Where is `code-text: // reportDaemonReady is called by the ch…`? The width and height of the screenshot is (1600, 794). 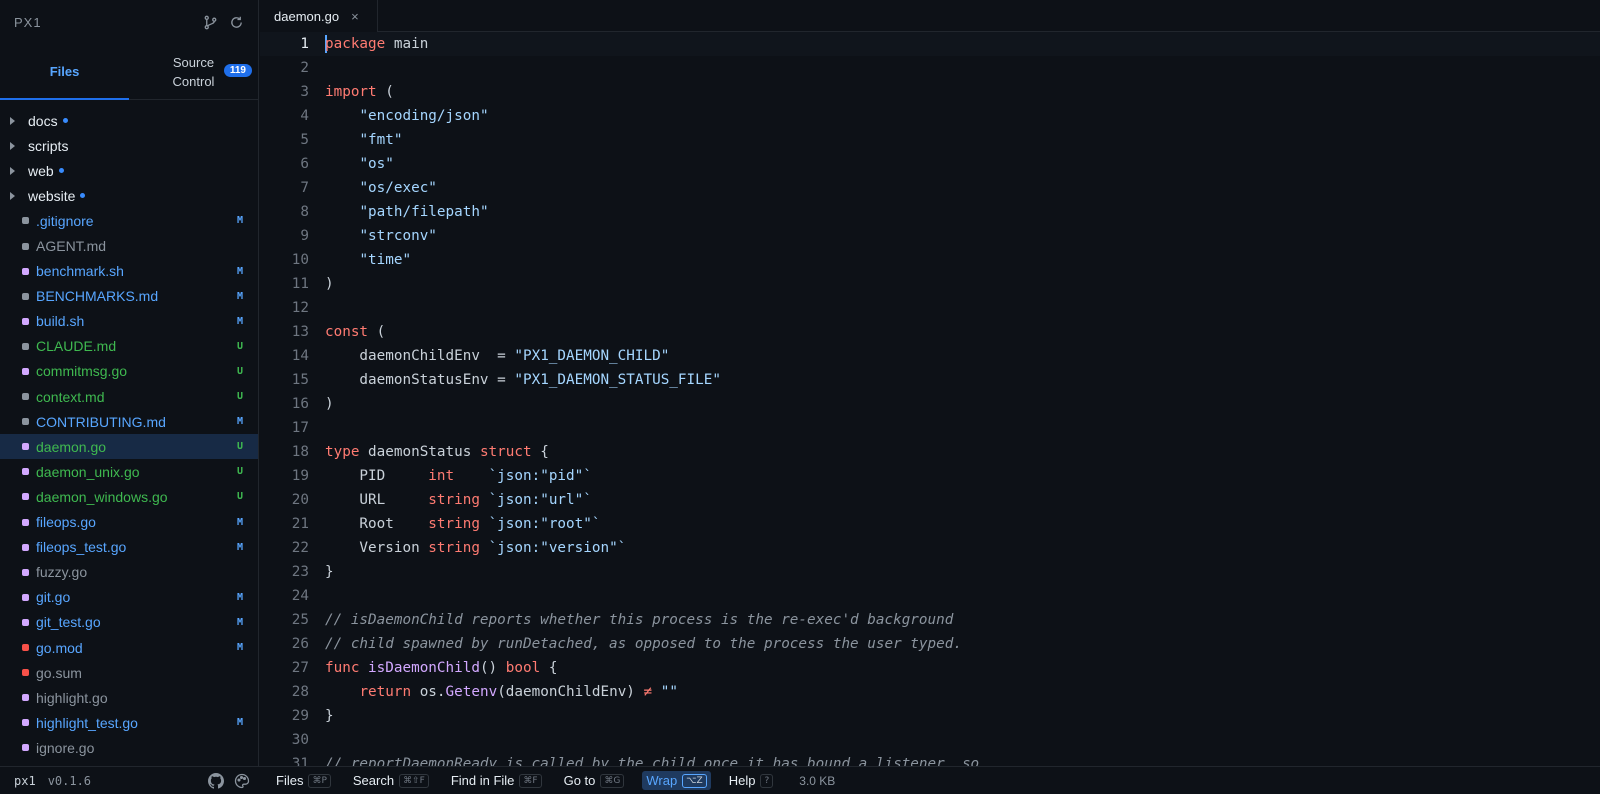 code-text: // reportDaemonReady is called by the ch… is located at coordinates (644, 759).